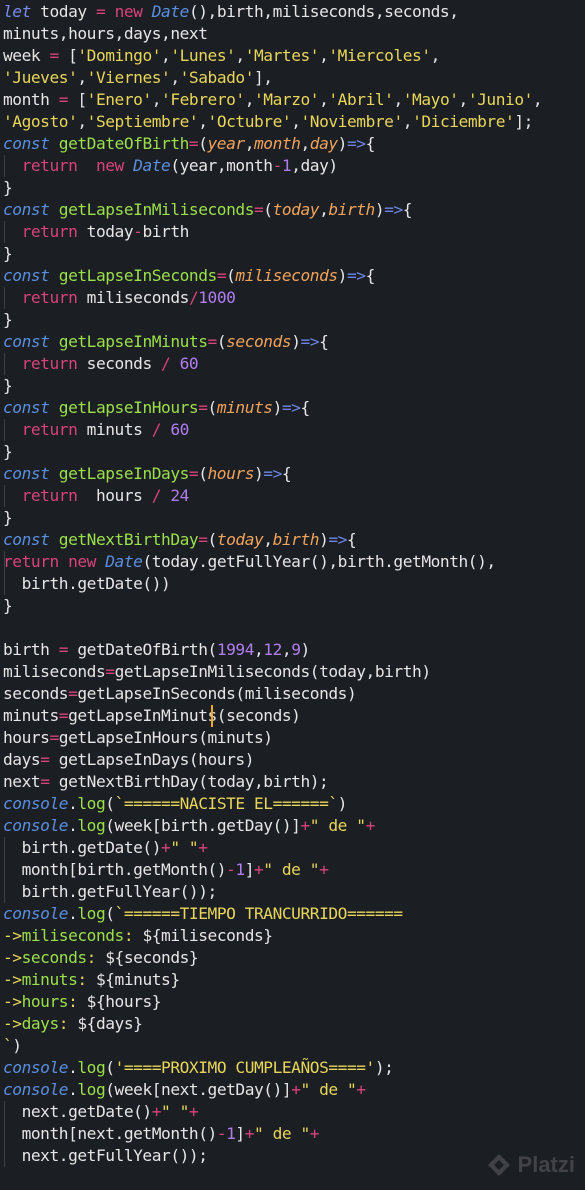  What do you see at coordinates (8, 1045) in the screenshot?
I see `code-token: `` at bounding box center [8, 1045].